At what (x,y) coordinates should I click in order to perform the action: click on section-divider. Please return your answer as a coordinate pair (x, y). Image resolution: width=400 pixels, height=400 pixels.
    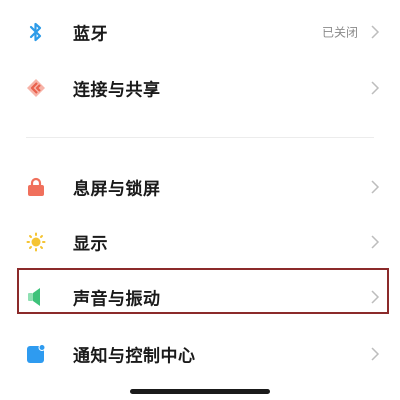
    Looking at the image, I should click on (200, 137).